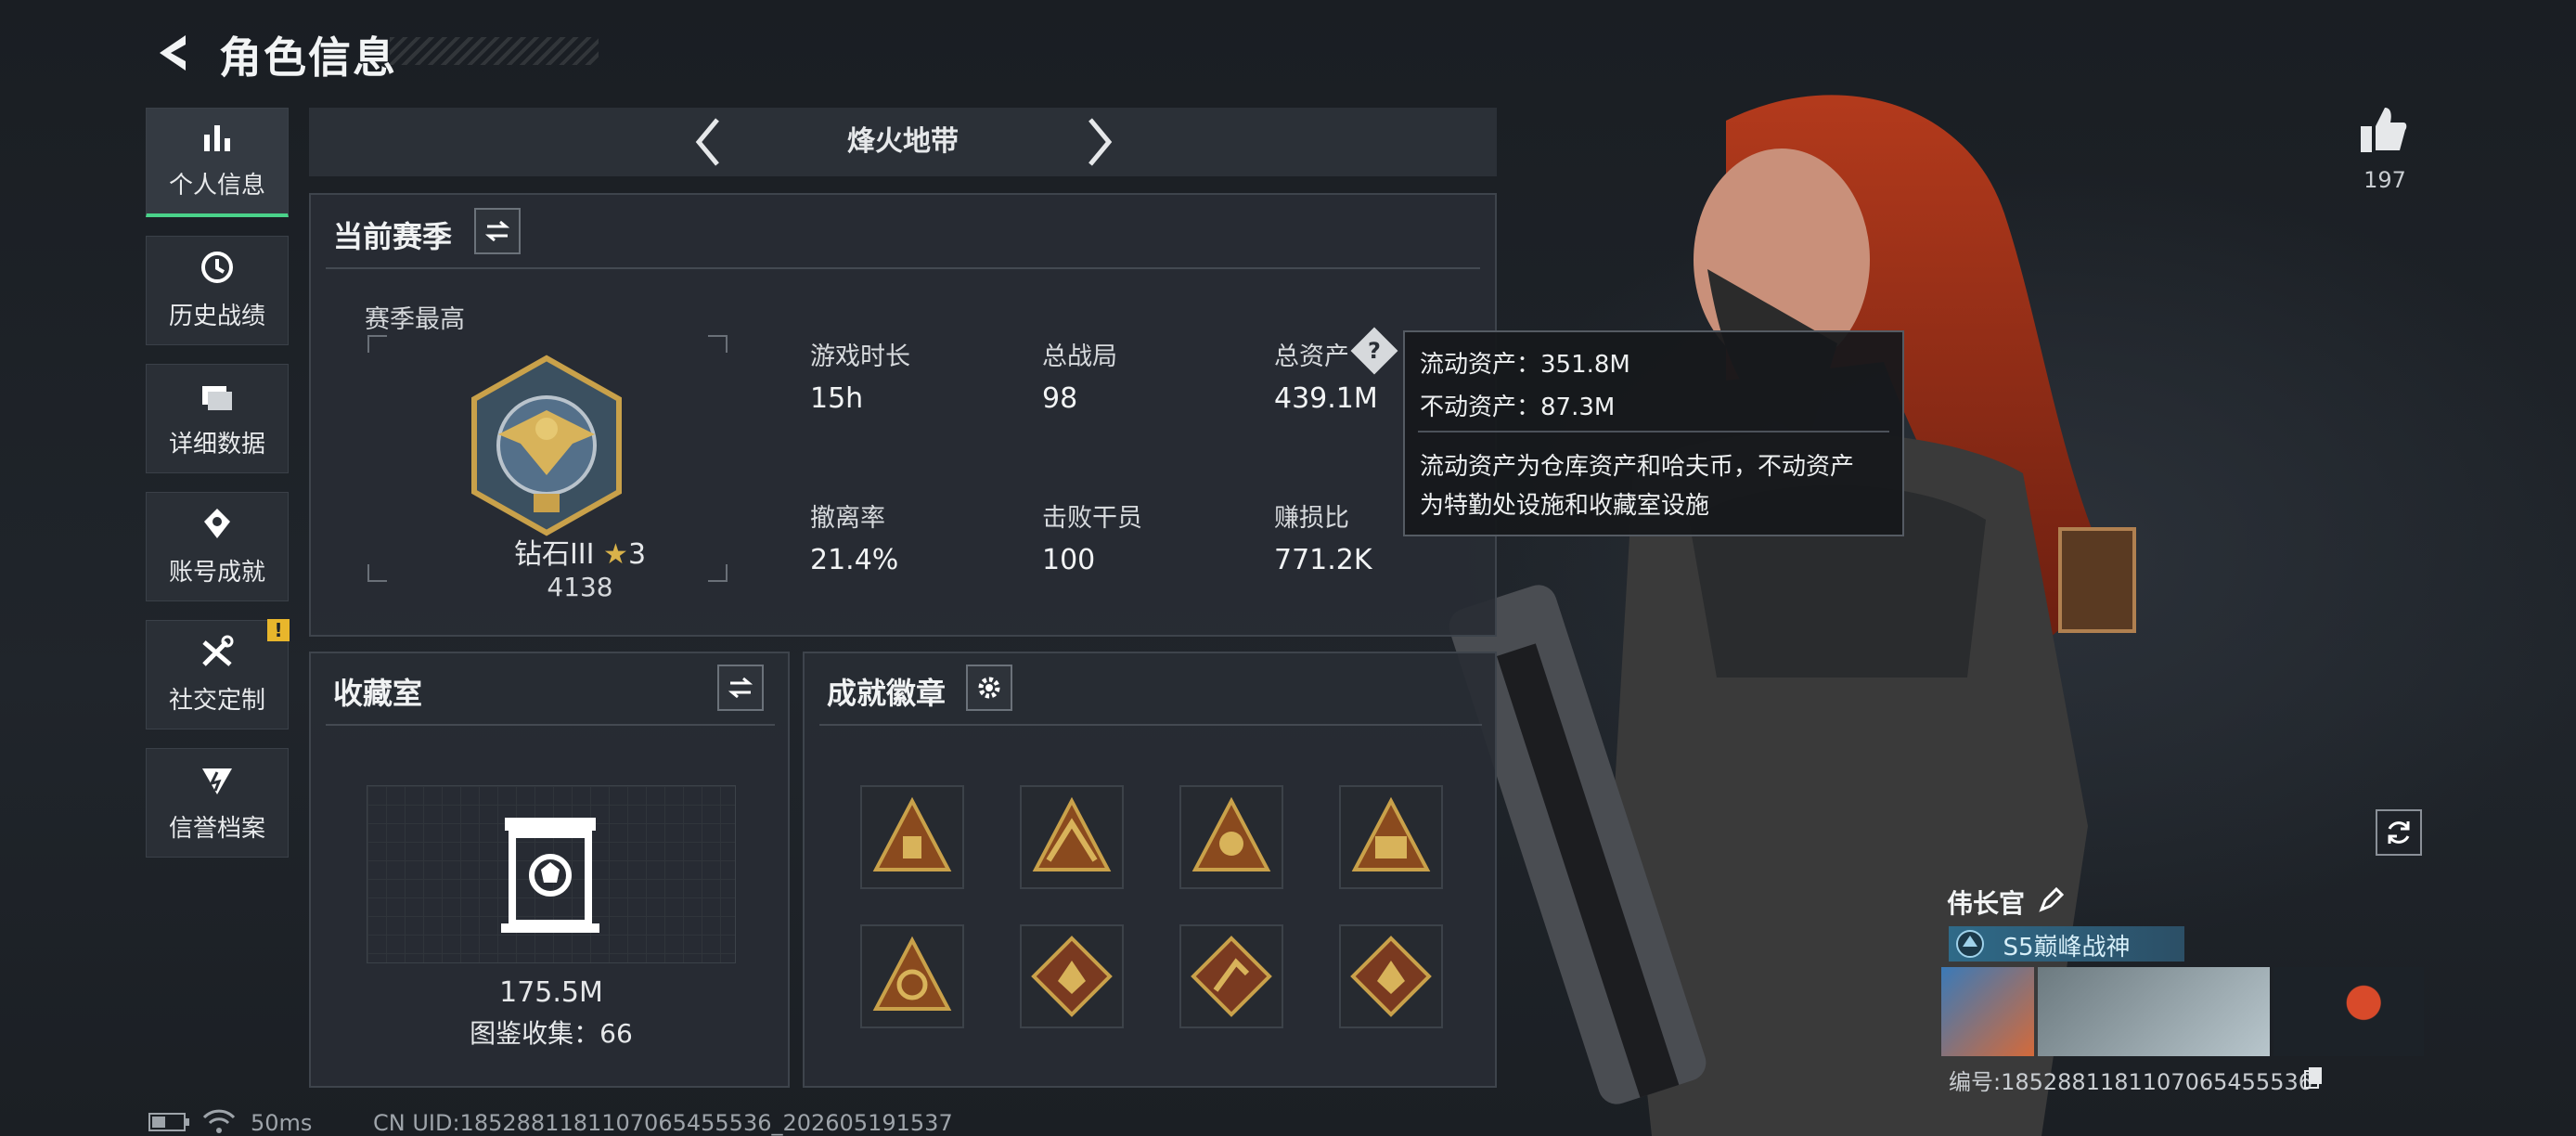 The width and height of the screenshot is (2576, 1136). I want to click on player-title-bar: S5巅峰战神, so click(2066, 944).